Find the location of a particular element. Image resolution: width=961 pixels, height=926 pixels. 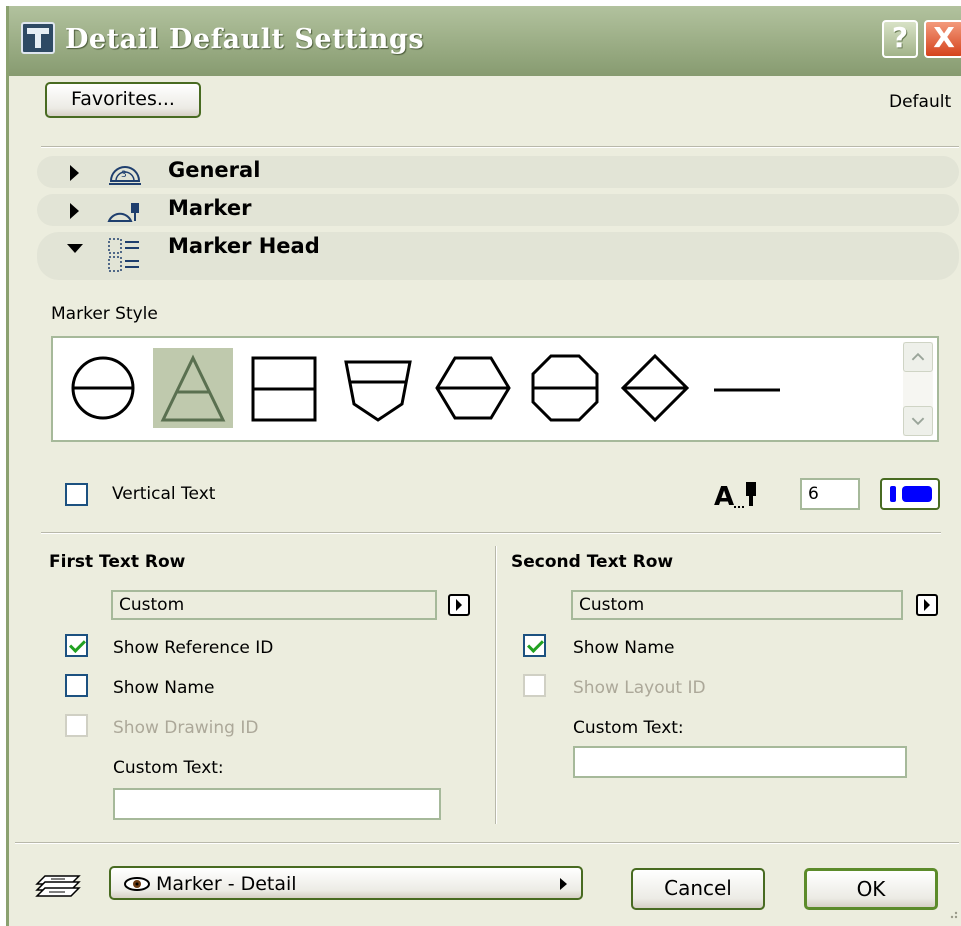

vertical-text-checkbox is located at coordinates (76, 494).